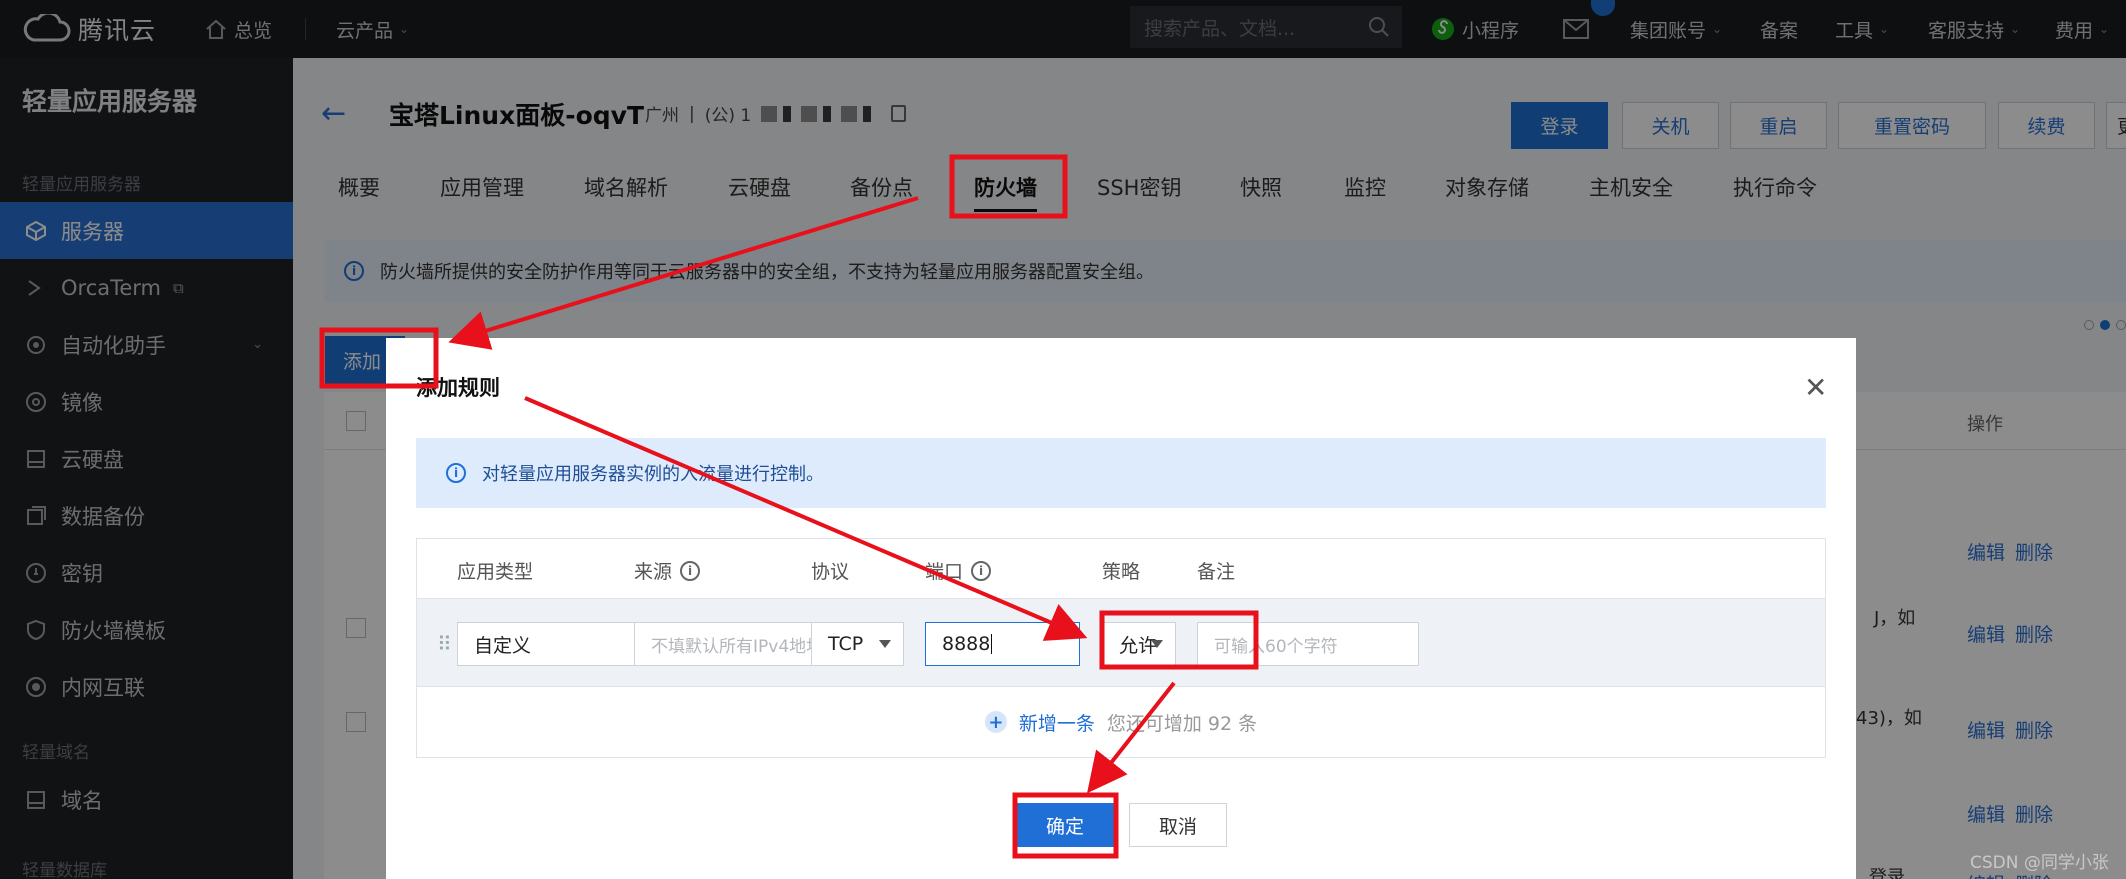 The width and height of the screenshot is (2126, 879). Describe the element at coordinates (1182, 723) in the screenshot. I see `add-row-hint: 您还可增加 92 条` at that location.